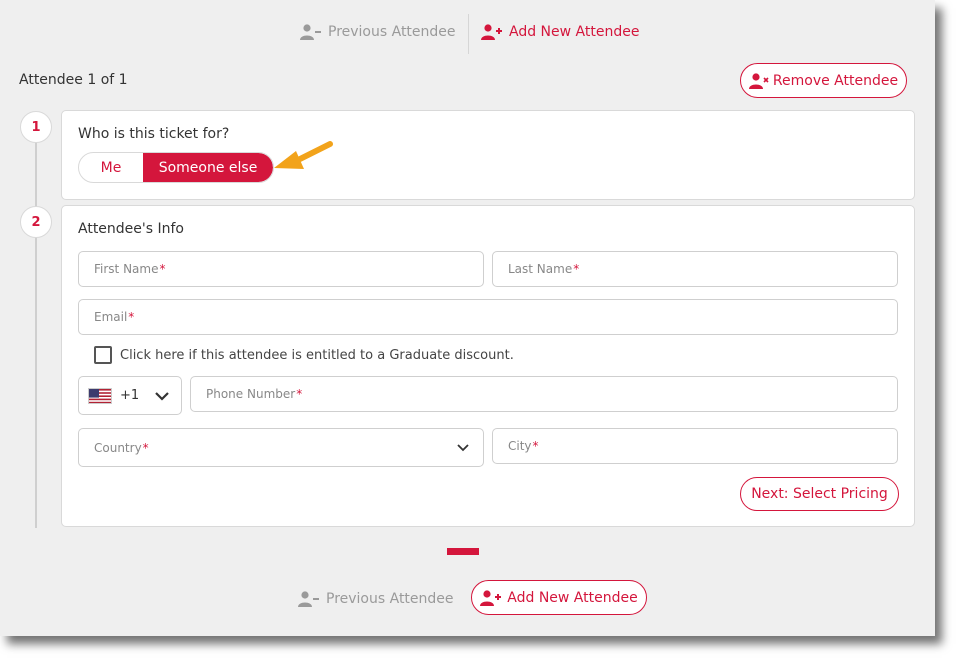 This screenshot has width=961, height=665. I want to click on first-name-placeholder: First Name, so click(126, 269).